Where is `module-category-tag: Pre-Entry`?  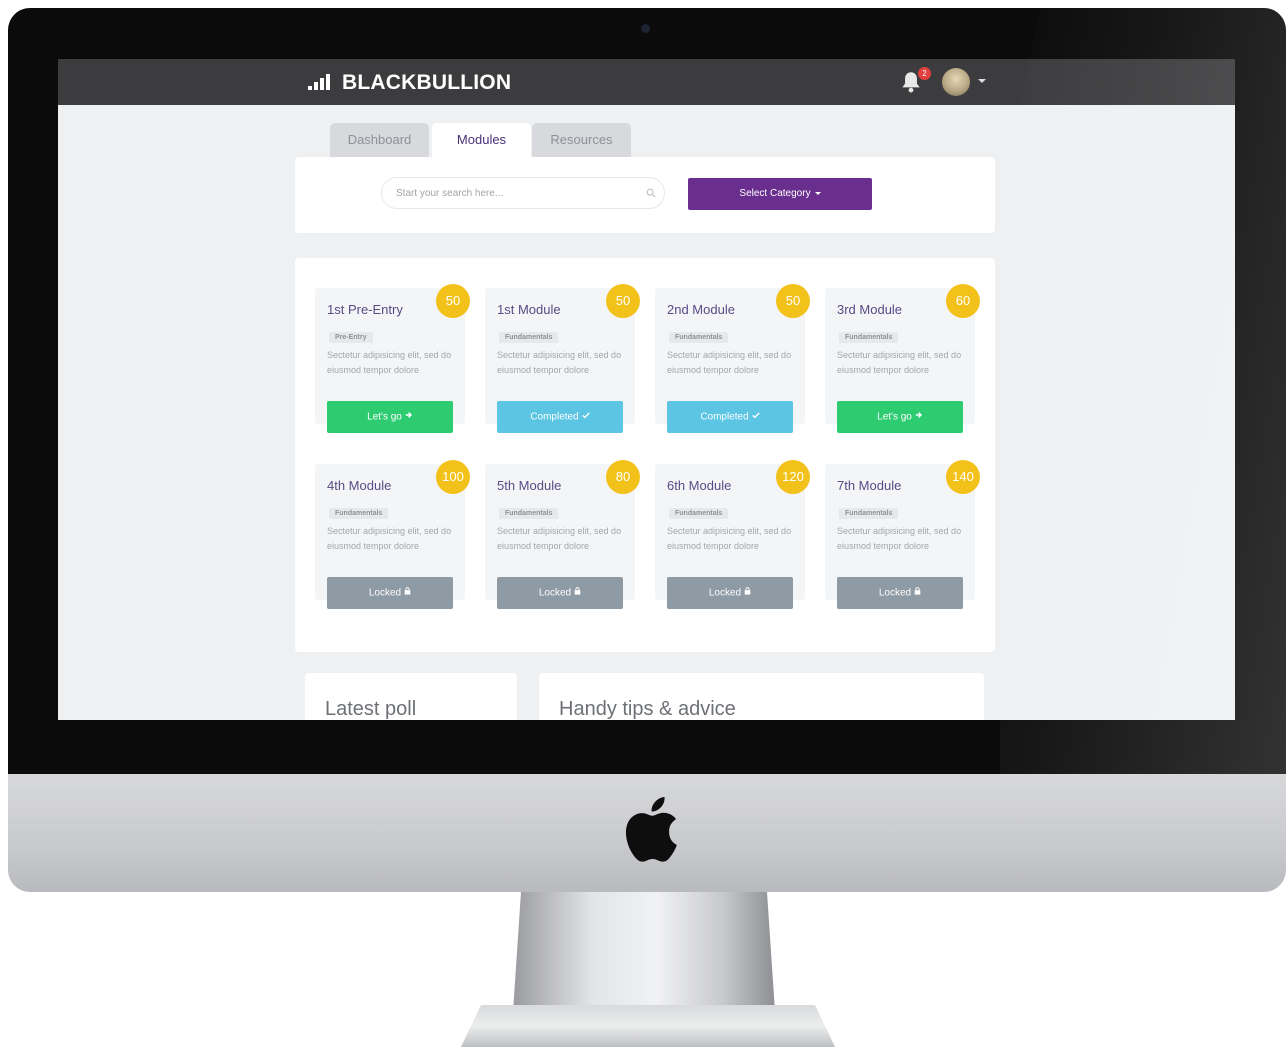 module-category-tag: Pre-Entry is located at coordinates (351, 337).